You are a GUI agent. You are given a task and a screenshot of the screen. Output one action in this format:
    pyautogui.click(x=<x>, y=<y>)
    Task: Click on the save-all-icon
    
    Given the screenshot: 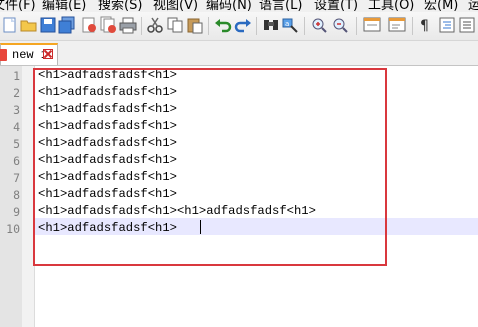 What is the action you would take?
    pyautogui.click(x=67, y=25)
    